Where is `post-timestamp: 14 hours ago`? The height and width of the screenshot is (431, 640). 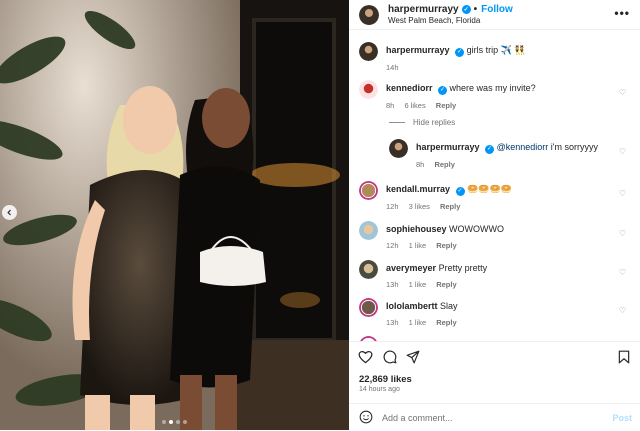
post-timestamp: 14 hours ago is located at coordinates (379, 389).